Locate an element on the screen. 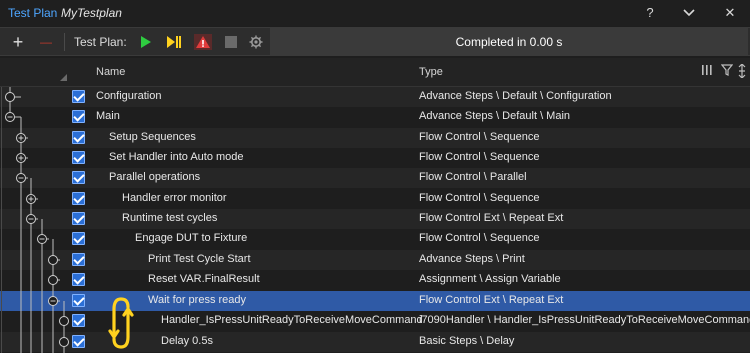 Image resolution: width=750 pixels, height=353 pixels. remove-step-button: — is located at coordinates (46, 42).